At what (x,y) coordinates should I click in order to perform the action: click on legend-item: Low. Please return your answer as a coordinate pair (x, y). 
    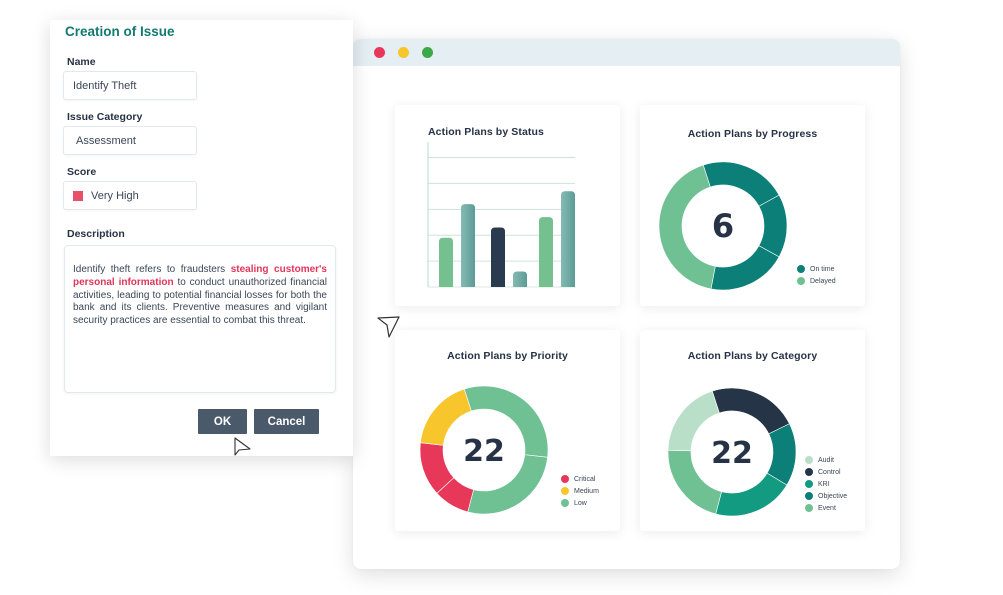
    Looking at the image, I should click on (580, 503).